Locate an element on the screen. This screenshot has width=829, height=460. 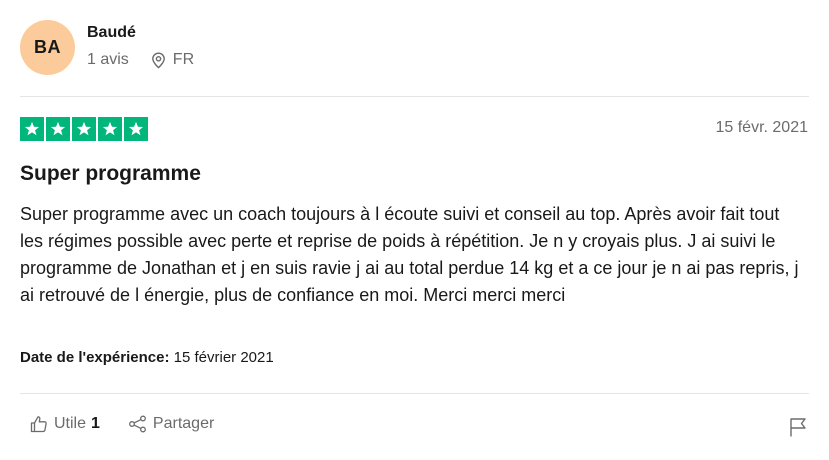
avatar: BA is located at coordinates (47, 47).